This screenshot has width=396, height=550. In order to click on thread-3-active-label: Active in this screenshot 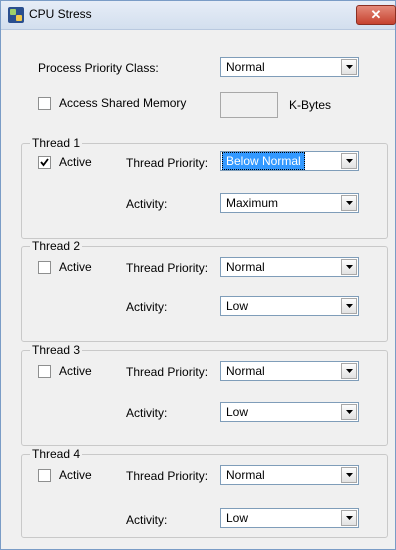, I will do `click(75, 371)`.